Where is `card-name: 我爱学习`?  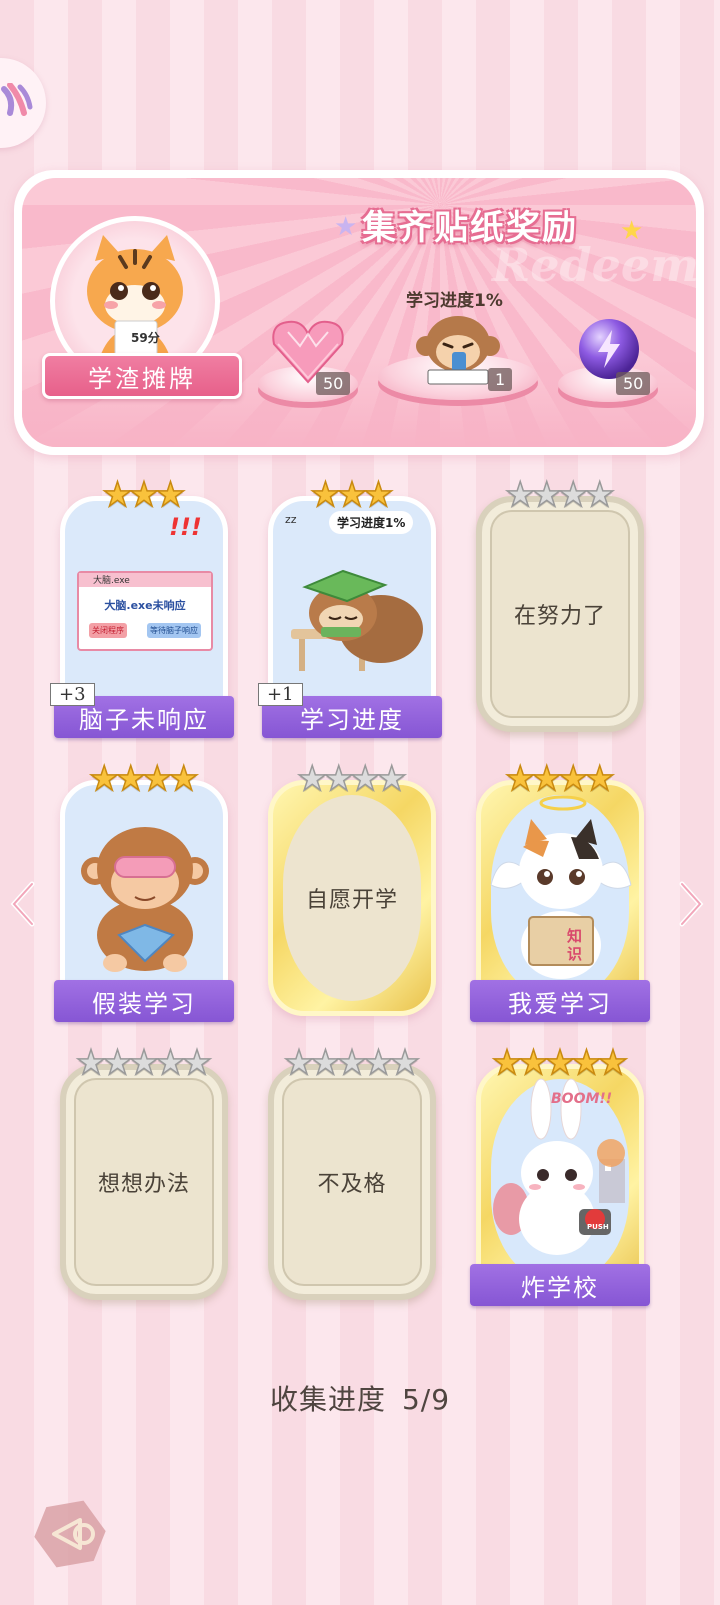 card-name: 我爱学习 is located at coordinates (560, 1001).